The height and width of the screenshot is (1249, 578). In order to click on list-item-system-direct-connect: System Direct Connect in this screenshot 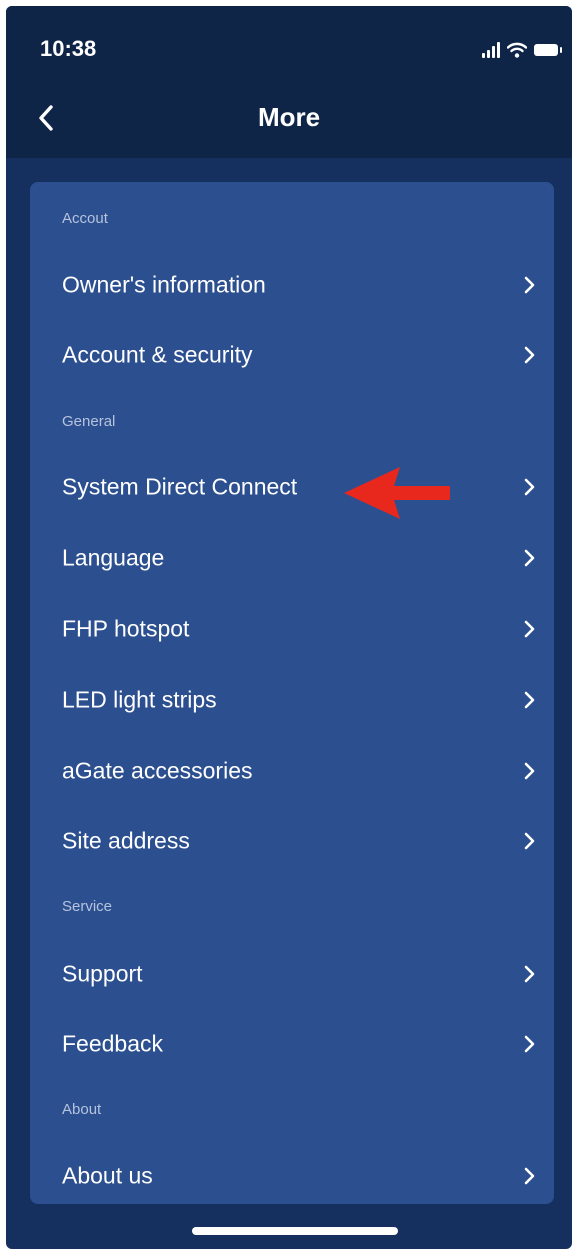, I will do `click(292, 487)`.